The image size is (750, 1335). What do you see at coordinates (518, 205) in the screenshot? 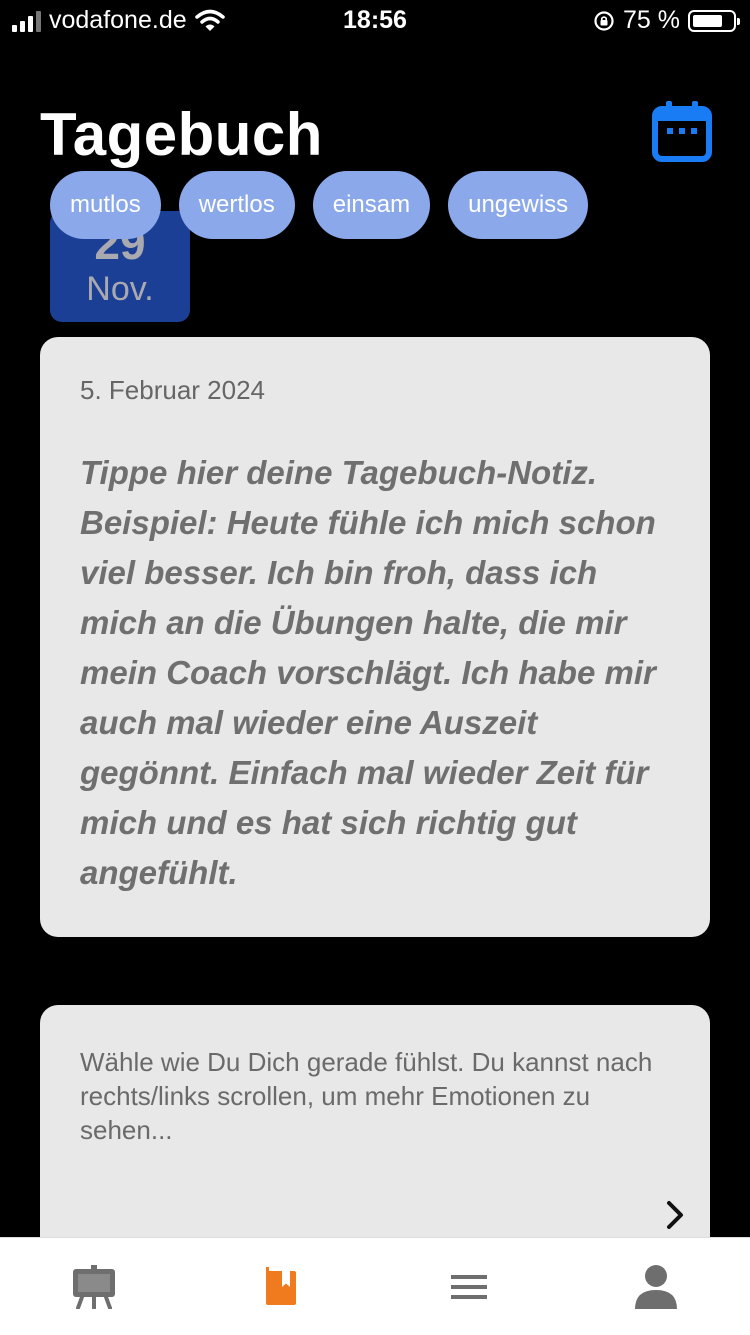
I see `emotion-chip-ungewiss: ungewiss` at bounding box center [518, 205].